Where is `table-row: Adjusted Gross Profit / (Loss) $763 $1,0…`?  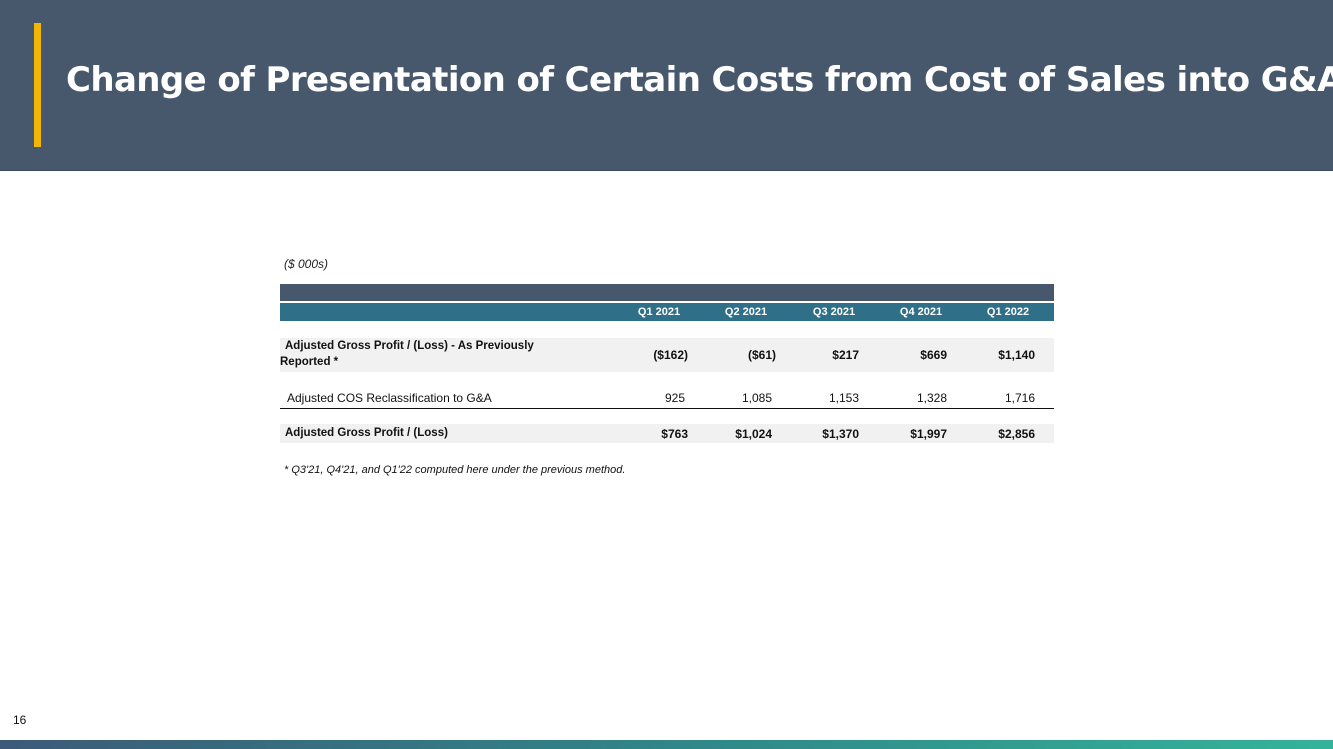 table-row: Adjusted Gross Profit / (Loss) $763 $1,0… is located at coordinates (667, 433).